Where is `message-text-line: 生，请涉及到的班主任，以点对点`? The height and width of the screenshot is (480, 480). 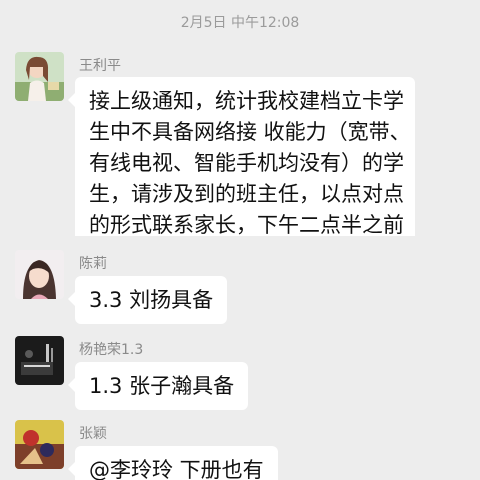
message-text-line: 生，请涉及到的班主任，以点对点 is located at coordinates (246, 194).